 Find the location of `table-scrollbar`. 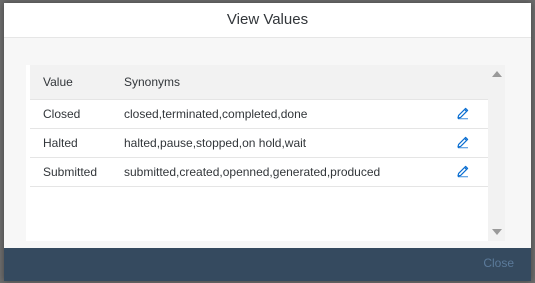

table-scrollbar is located at coordinates (496, 153).